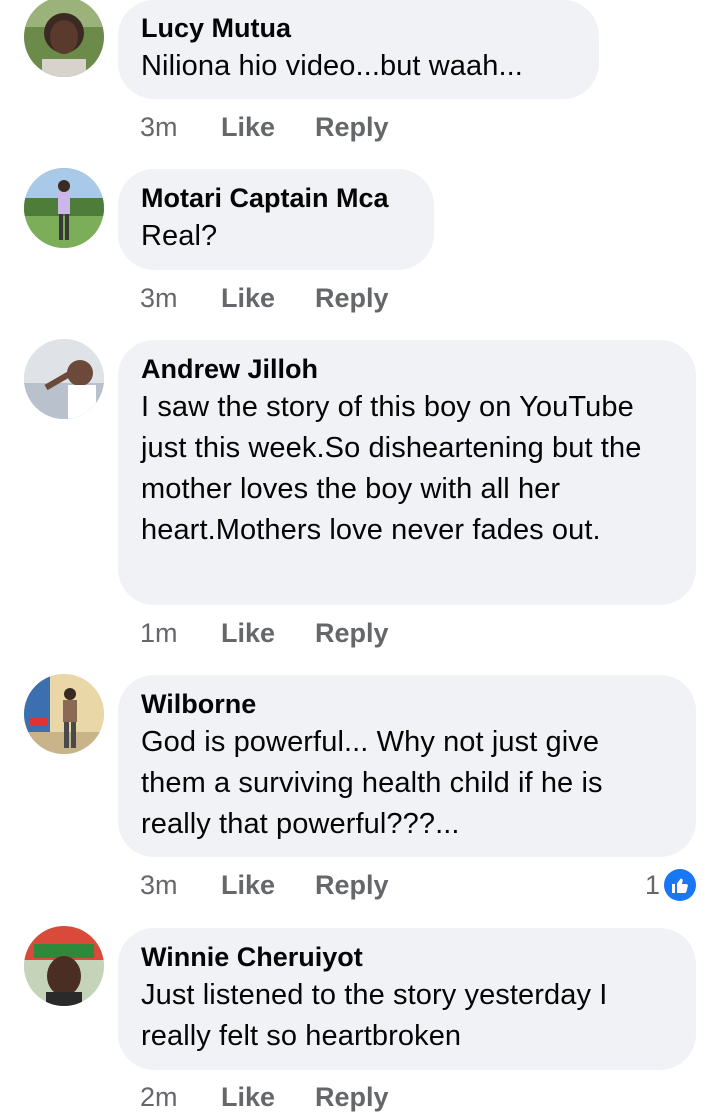  I want to click on comment-timestamp: 1m, so click(159, 633).